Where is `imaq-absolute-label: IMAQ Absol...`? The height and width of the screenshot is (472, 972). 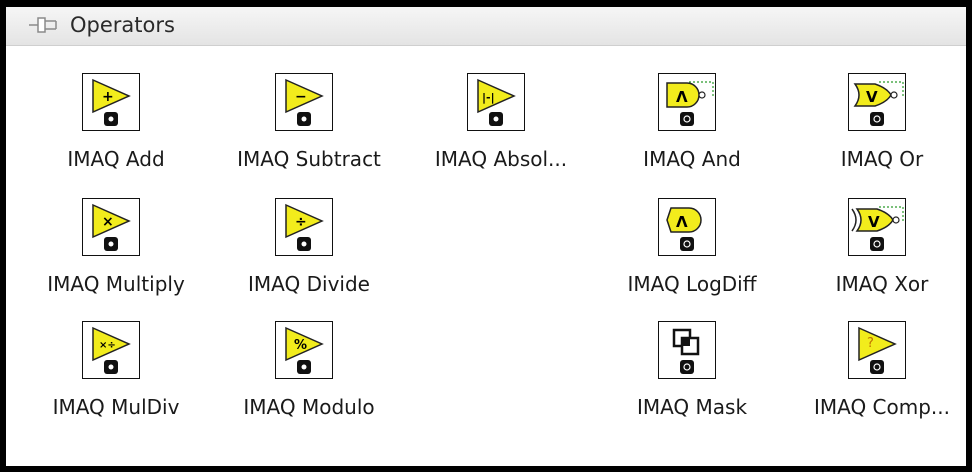 imaq-absolute-label: IMAQ Absol... is located at coordinates (501, 159).